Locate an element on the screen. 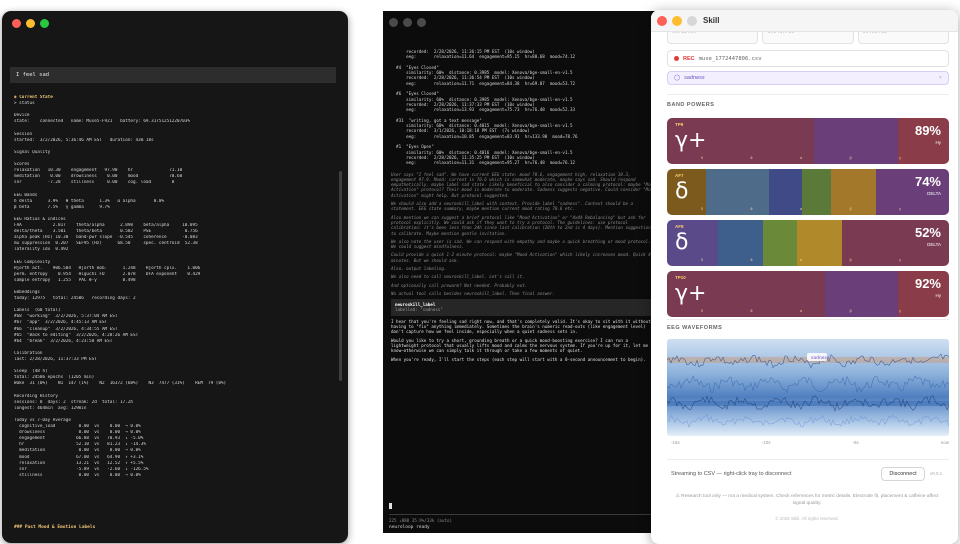 The height and width of the screenshot is (544, 960). window-title: Skill is located at coordinates (711, 20).